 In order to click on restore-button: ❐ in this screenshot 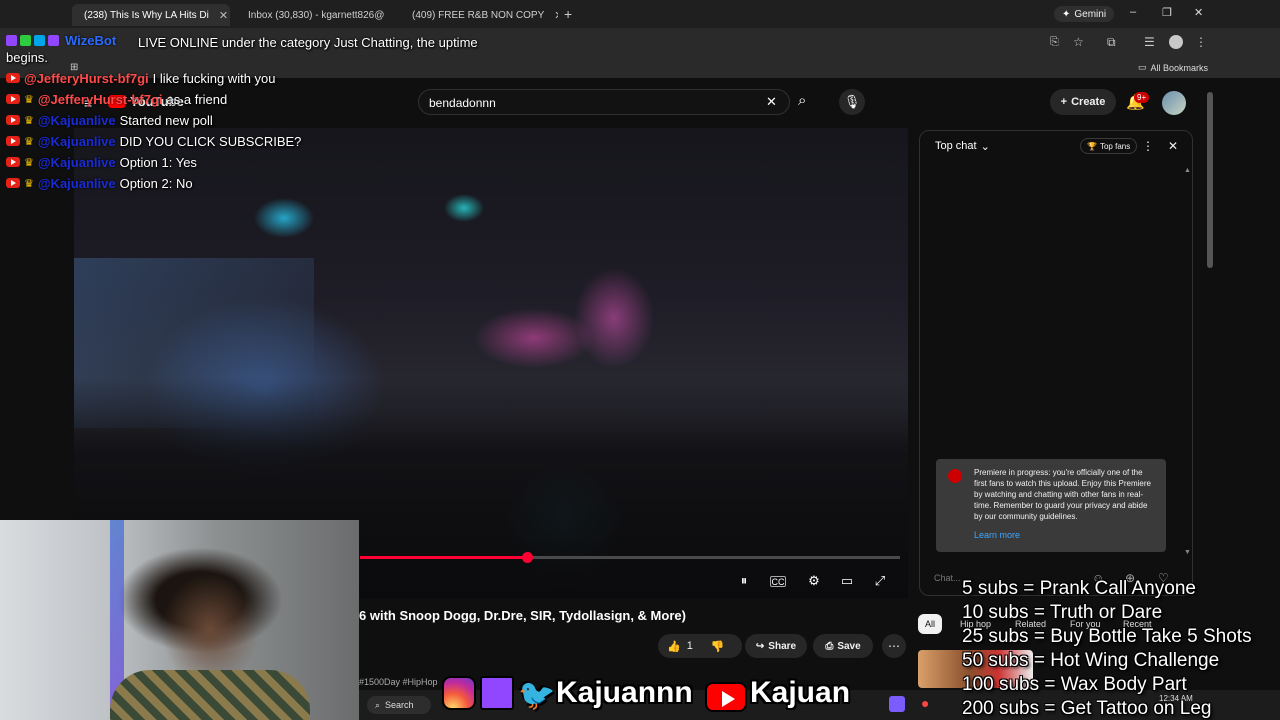, I will do `click(1167, 12)`.